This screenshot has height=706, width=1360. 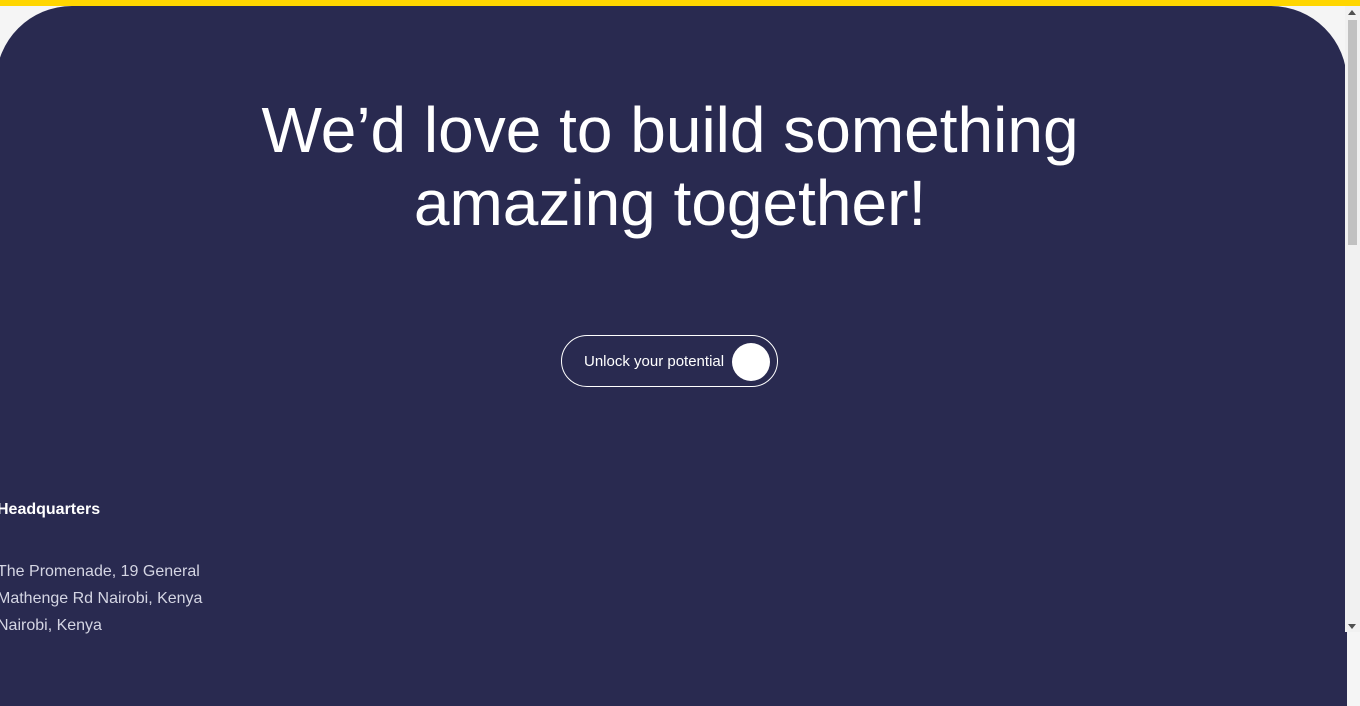 I want to click on unlock-potential-button: Unlock your potential, so click(x=669, y=361).